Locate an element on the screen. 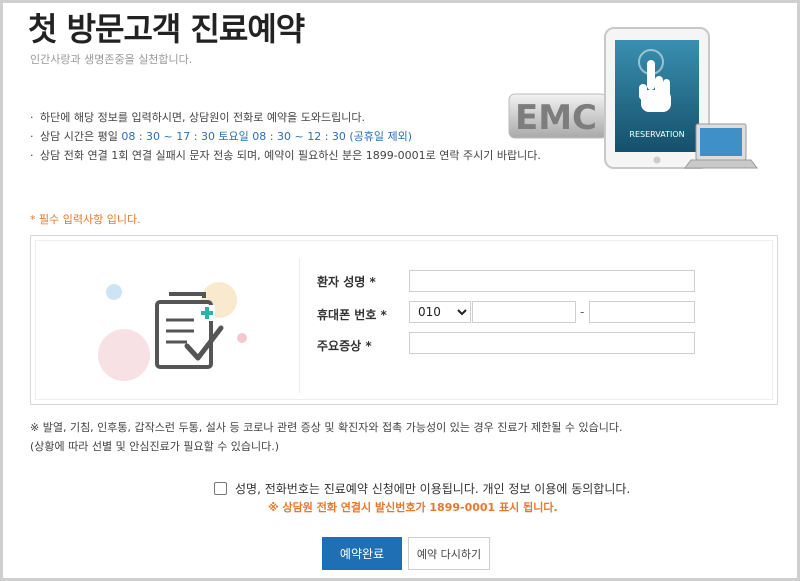 This screenshot has width=800, height=581. phone-middle-input is located at coordinates (524, 312).